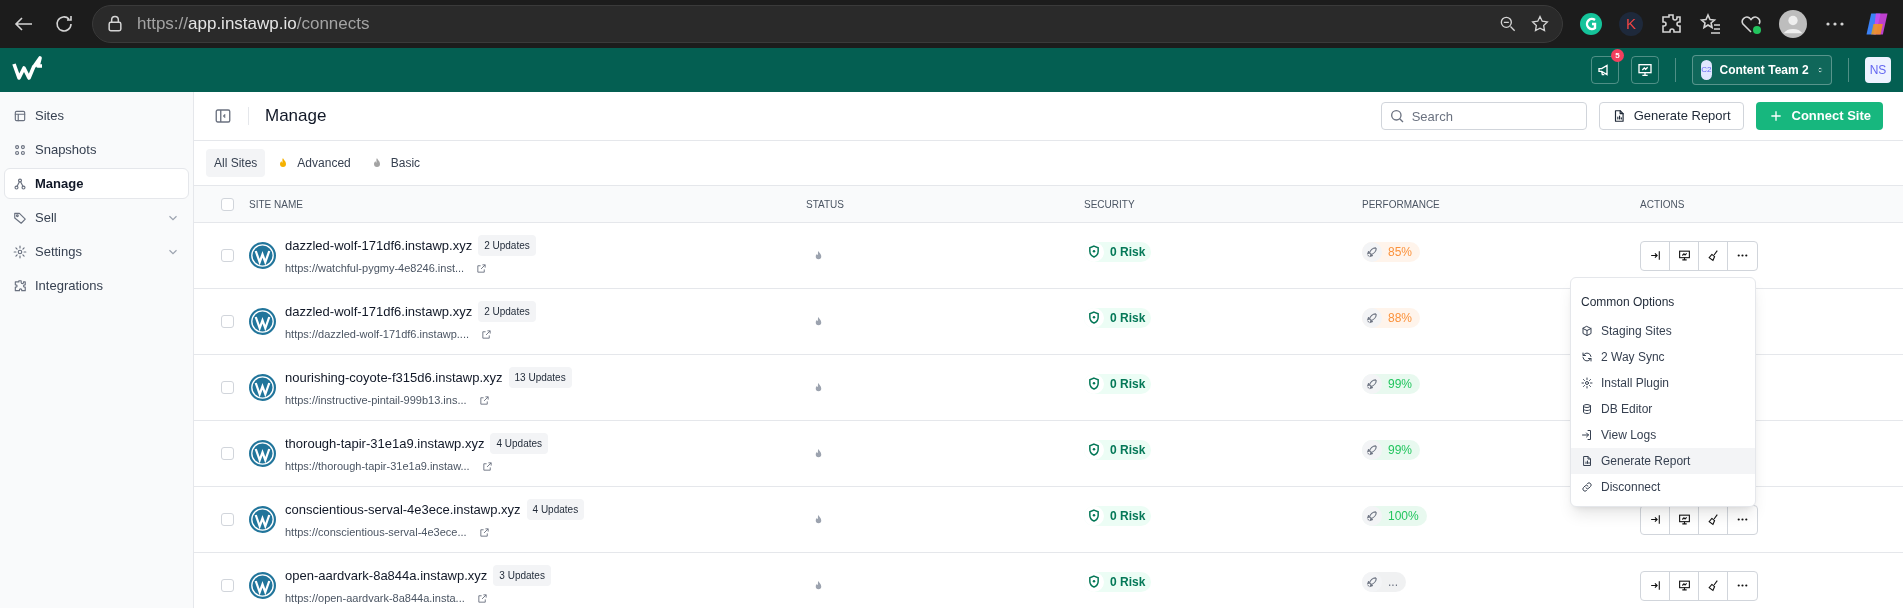 The image size is (1903, 608). Describe the element at coordinates (1671, 116) in the screenshot. I see `generate-report-button: Generate Report` at that location.